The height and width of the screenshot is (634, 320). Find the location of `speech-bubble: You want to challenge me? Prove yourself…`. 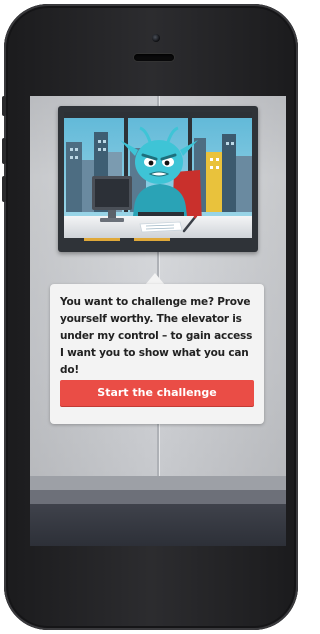

speech-bubble: You want to challenge me? Prove yourself… is located at coordinates (157, 354).